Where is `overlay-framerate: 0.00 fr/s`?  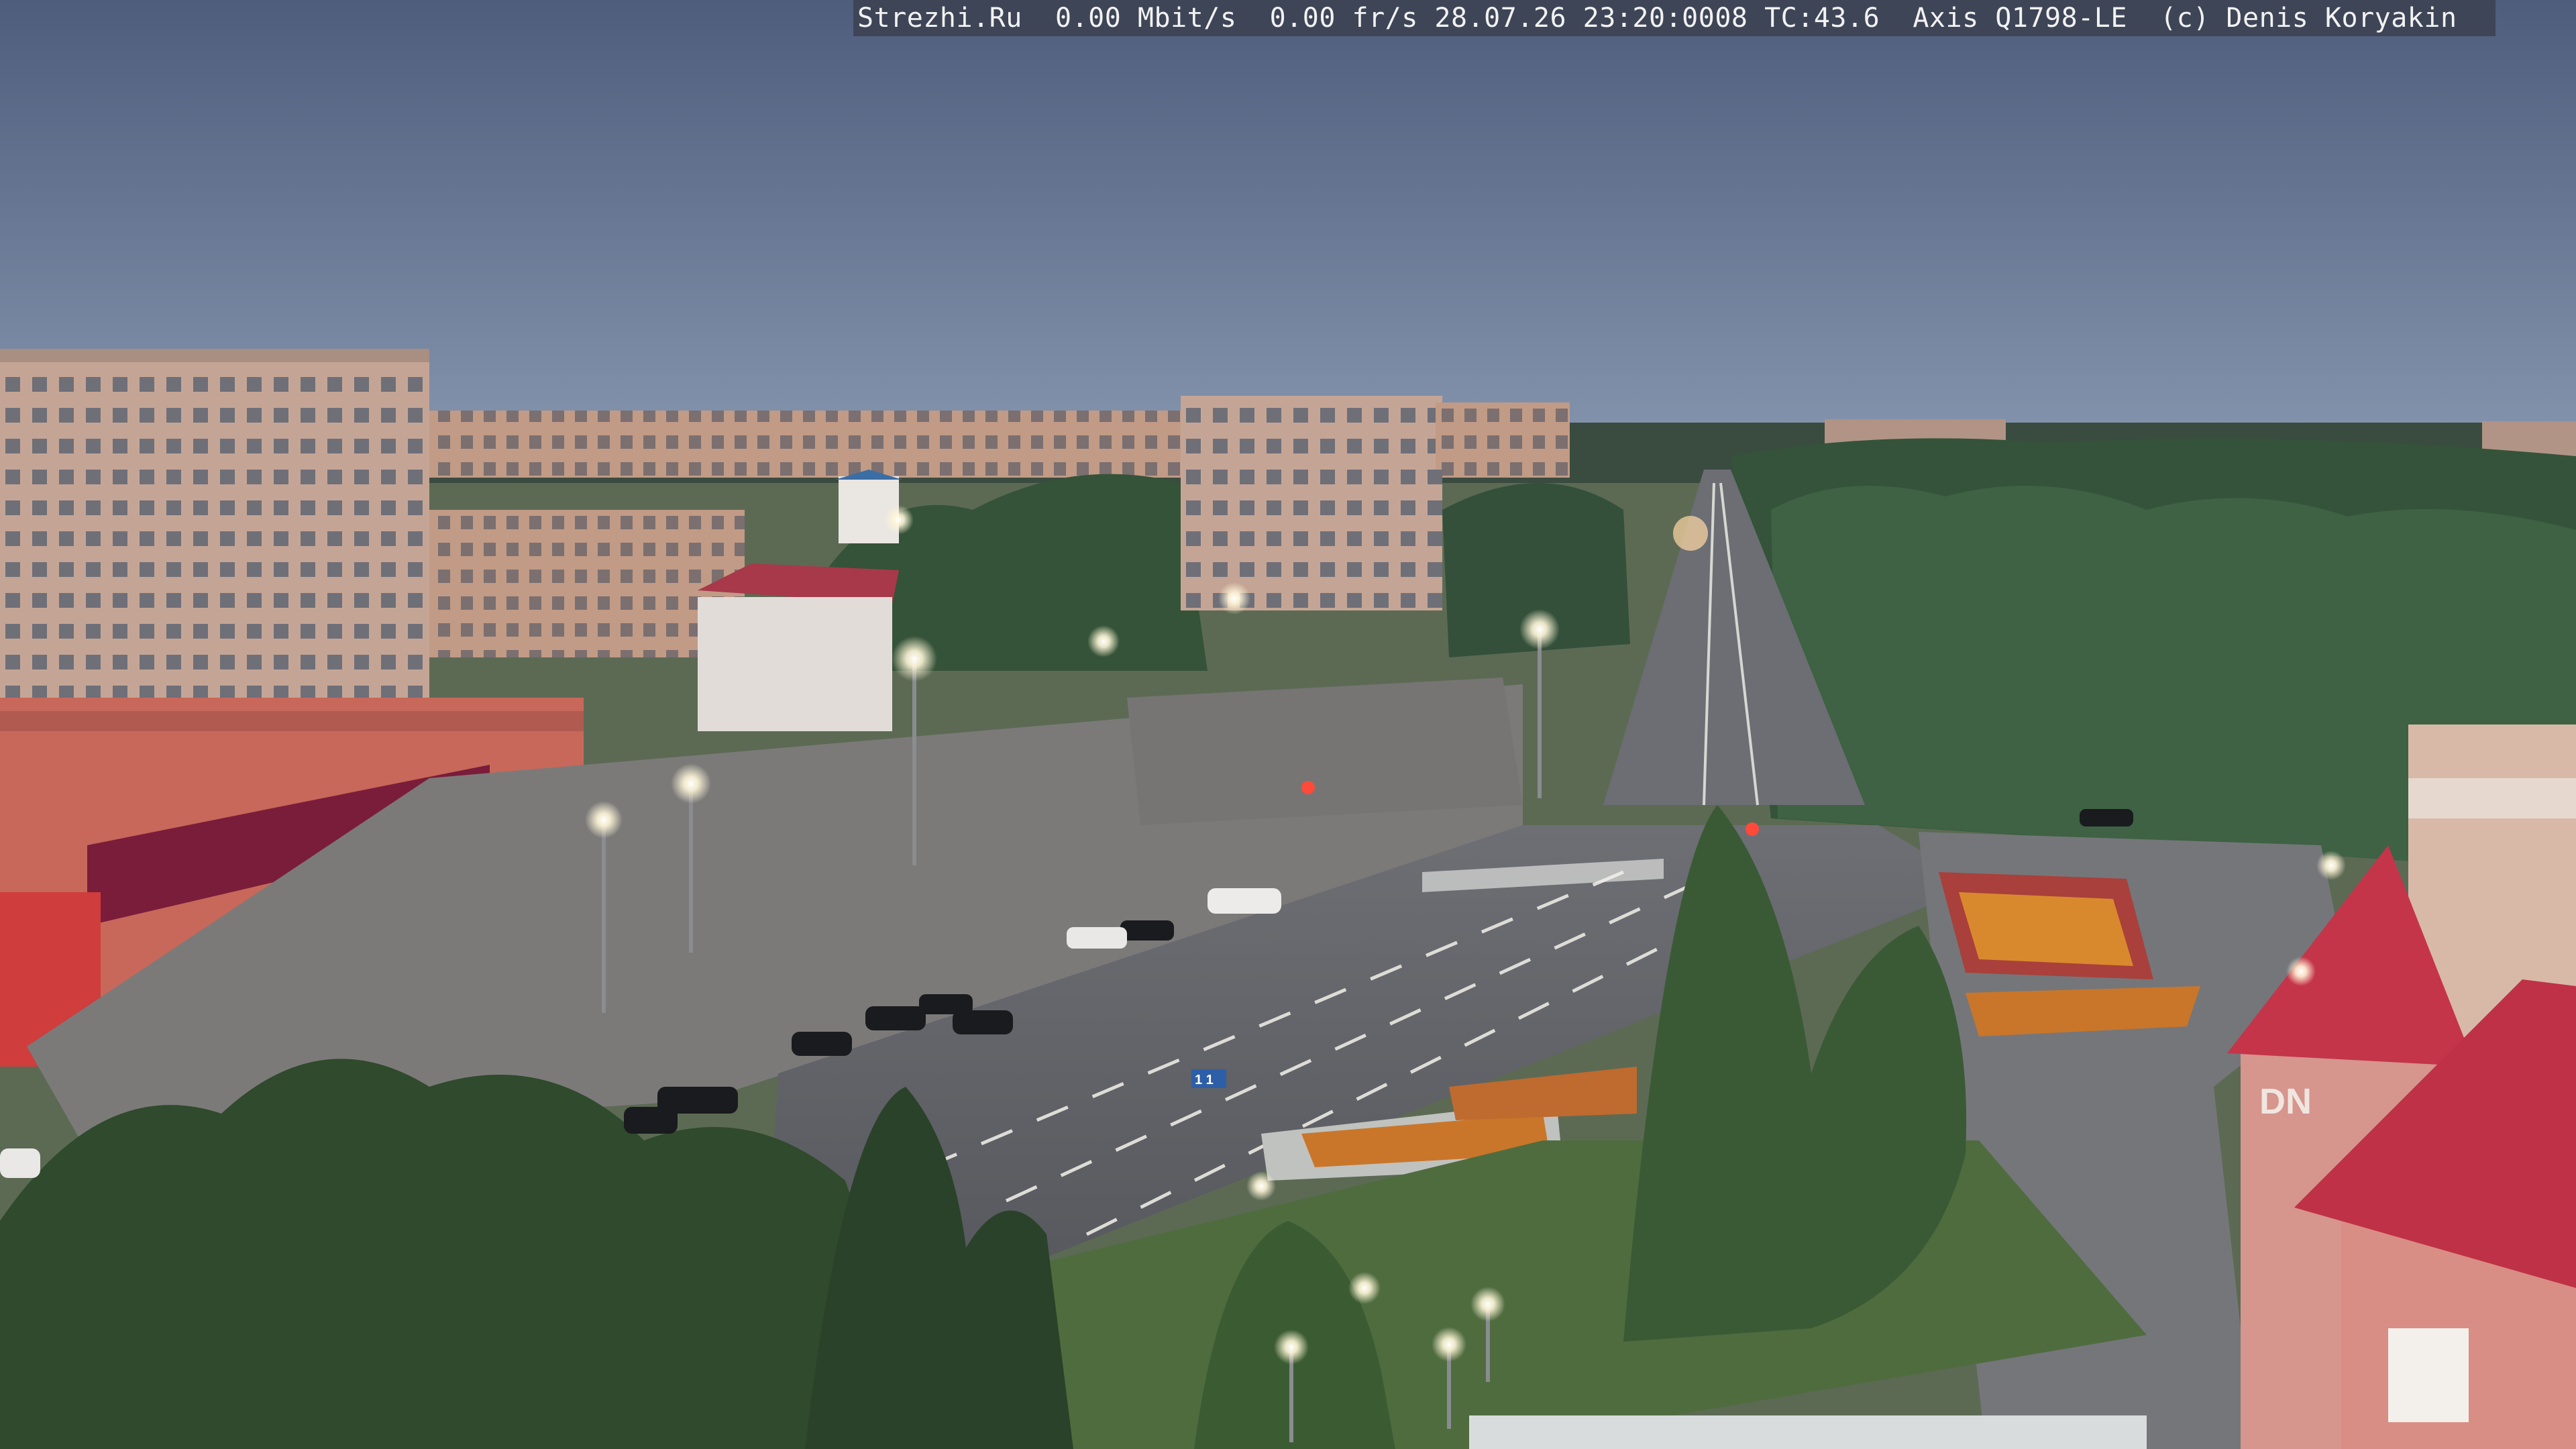
overlay-framerate: 0.00 fr/s is located at coordinates (1343, 18).